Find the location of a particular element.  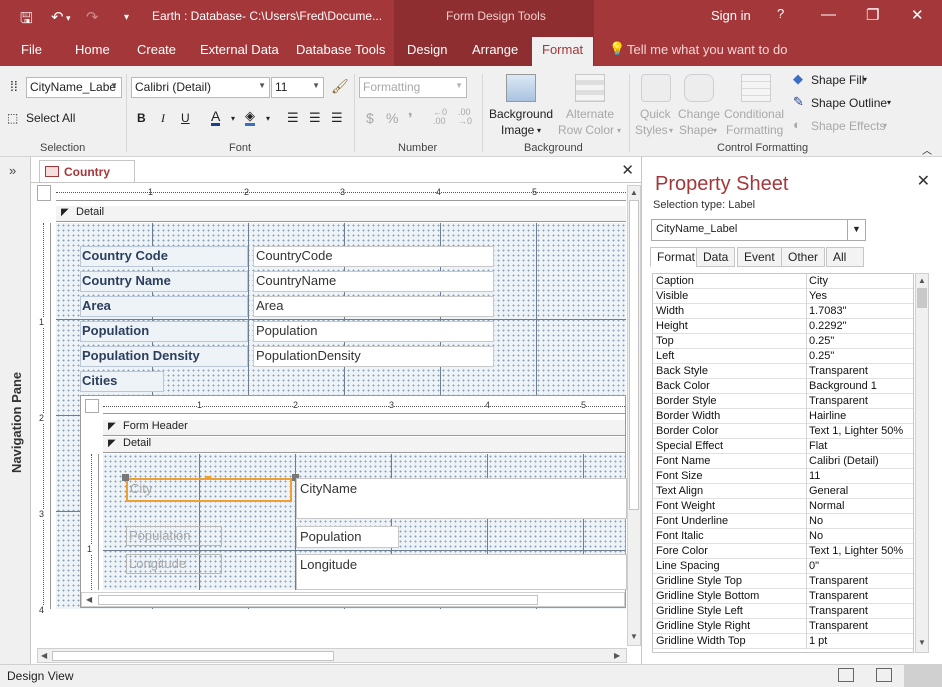

property-row: Top 0.25" is located at coordinates (783, 341).